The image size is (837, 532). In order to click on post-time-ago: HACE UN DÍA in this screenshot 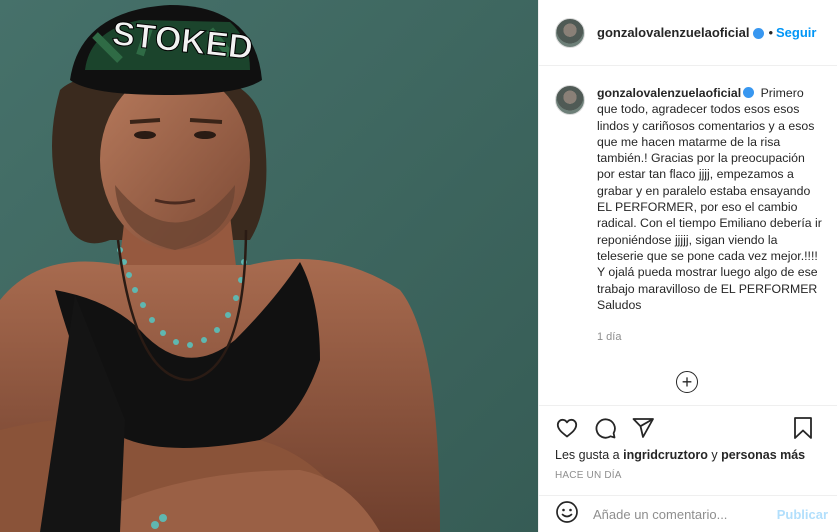, I will do `click(688, 475)`.